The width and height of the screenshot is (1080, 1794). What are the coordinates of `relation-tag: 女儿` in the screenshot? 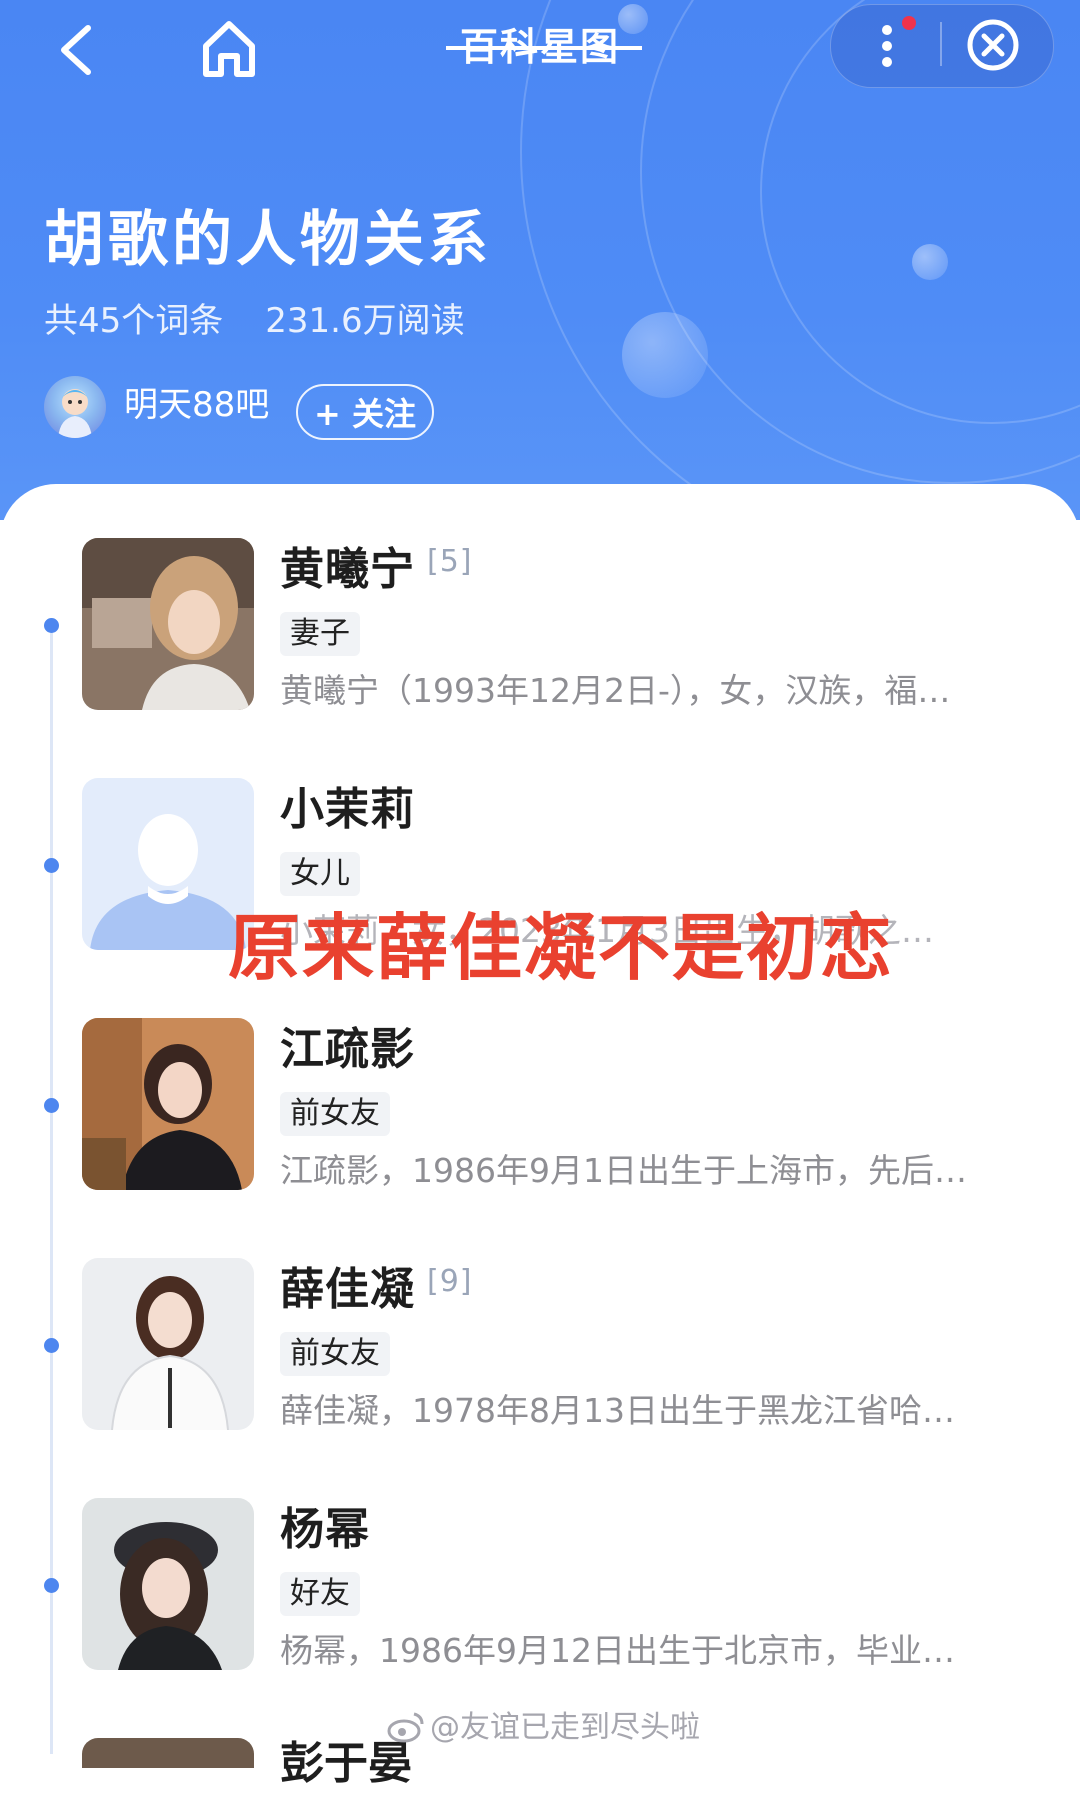 It's located at (320, 874).